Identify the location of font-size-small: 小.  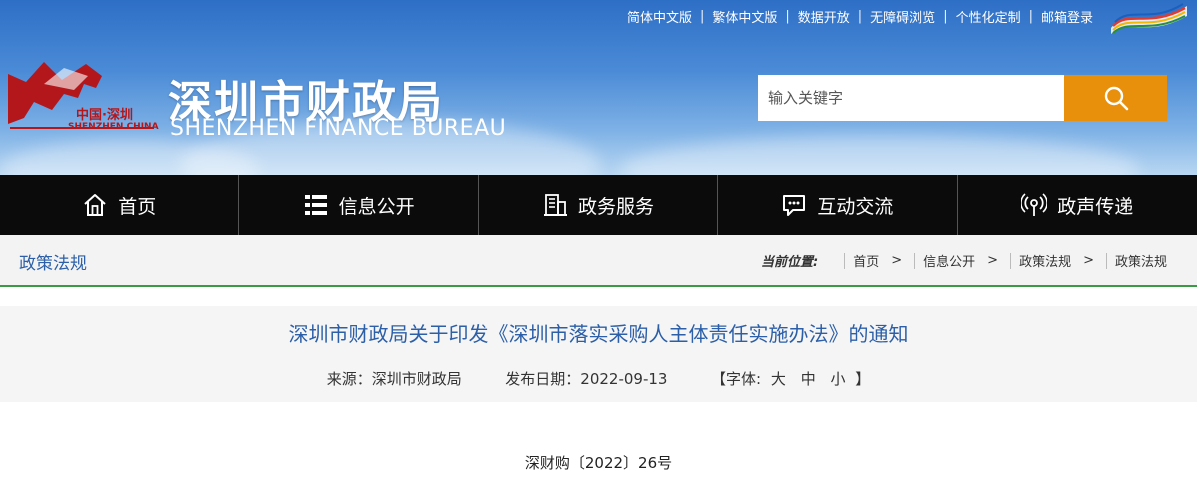
(837, 378).